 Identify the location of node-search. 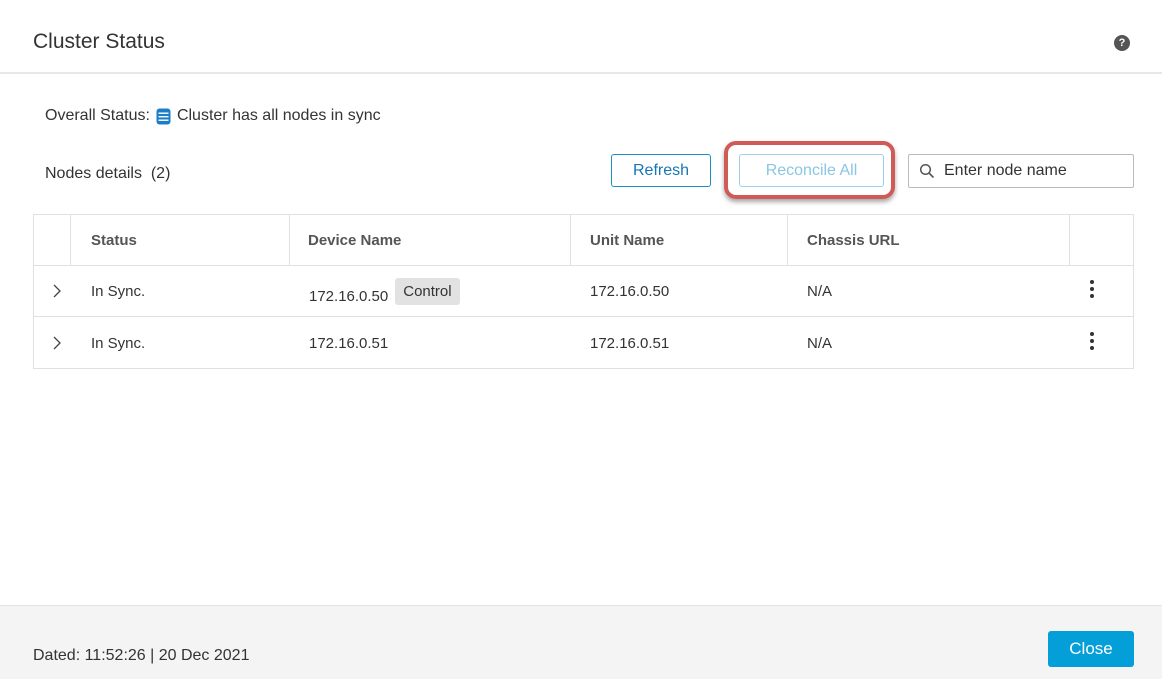
(1021, 171).